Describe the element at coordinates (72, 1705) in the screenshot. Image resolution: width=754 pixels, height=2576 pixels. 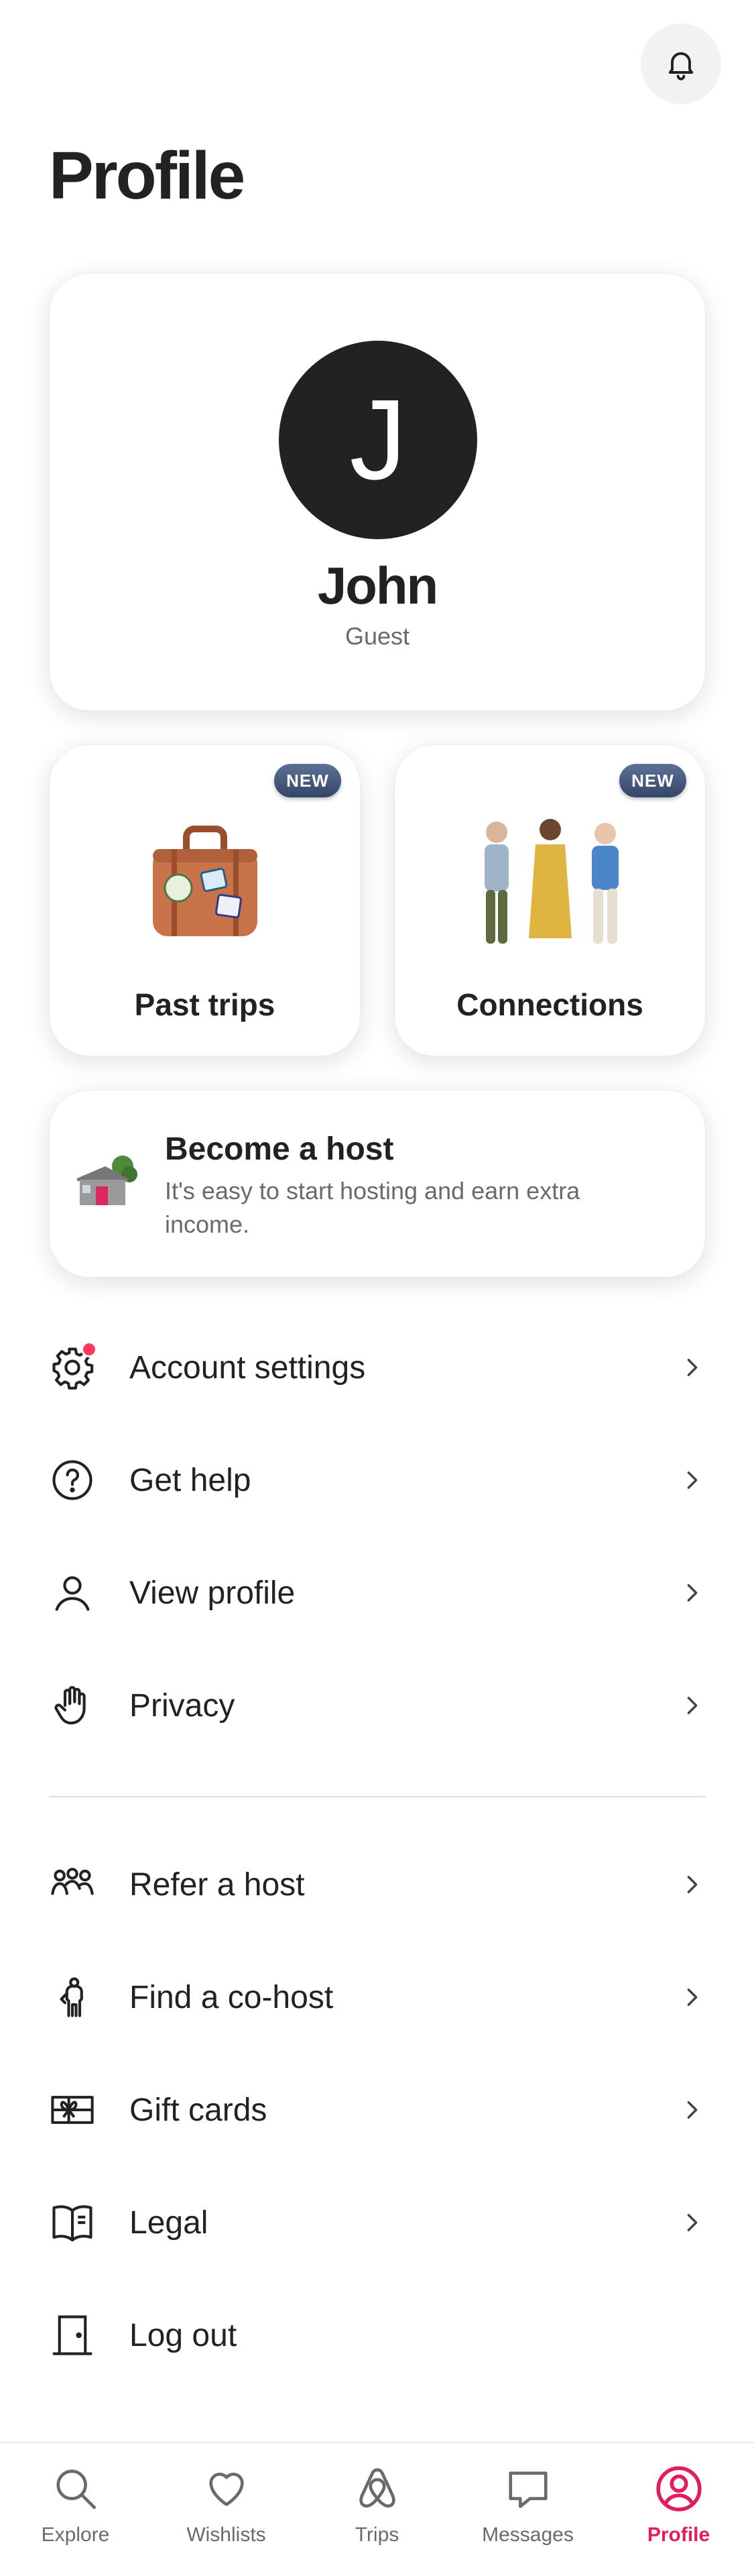
I see `hand-icon` at that location.